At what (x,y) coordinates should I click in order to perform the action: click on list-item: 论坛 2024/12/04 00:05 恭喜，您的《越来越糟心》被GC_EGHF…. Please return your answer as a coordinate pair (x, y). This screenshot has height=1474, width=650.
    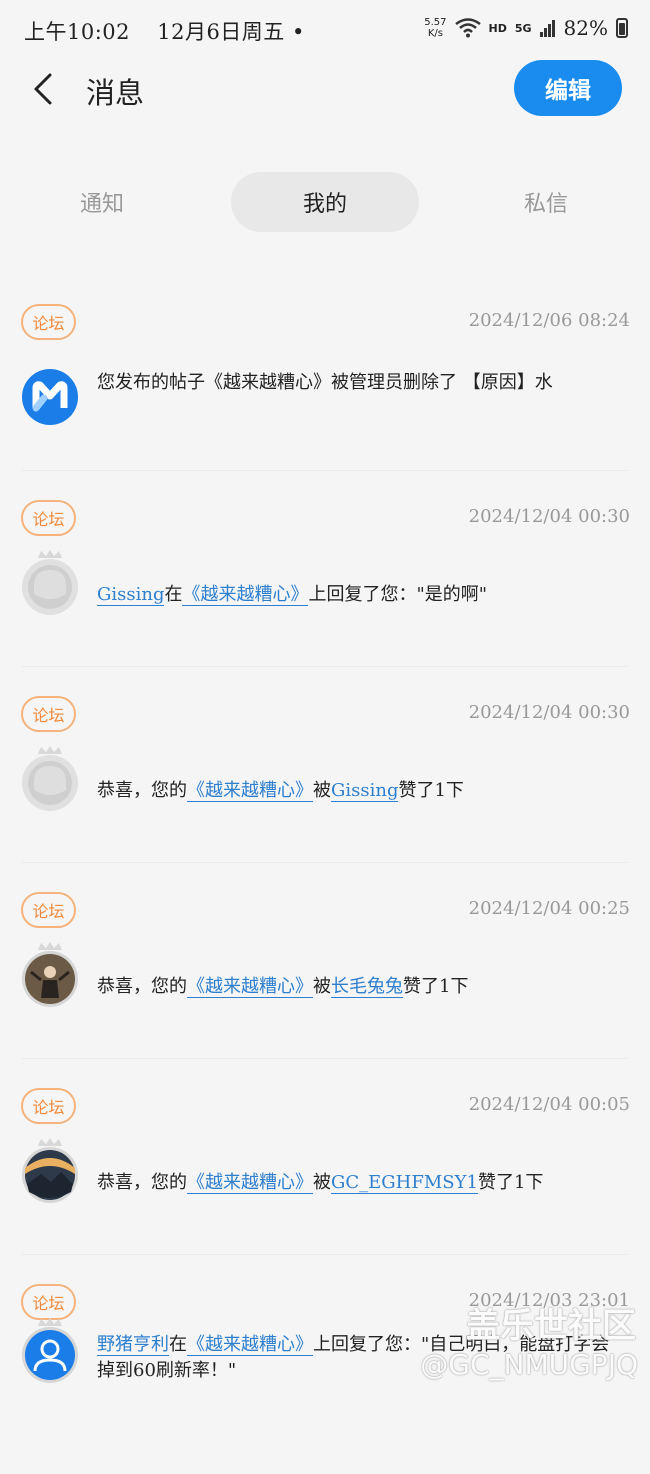
    Looking at the image, I should click on (325, 1180).